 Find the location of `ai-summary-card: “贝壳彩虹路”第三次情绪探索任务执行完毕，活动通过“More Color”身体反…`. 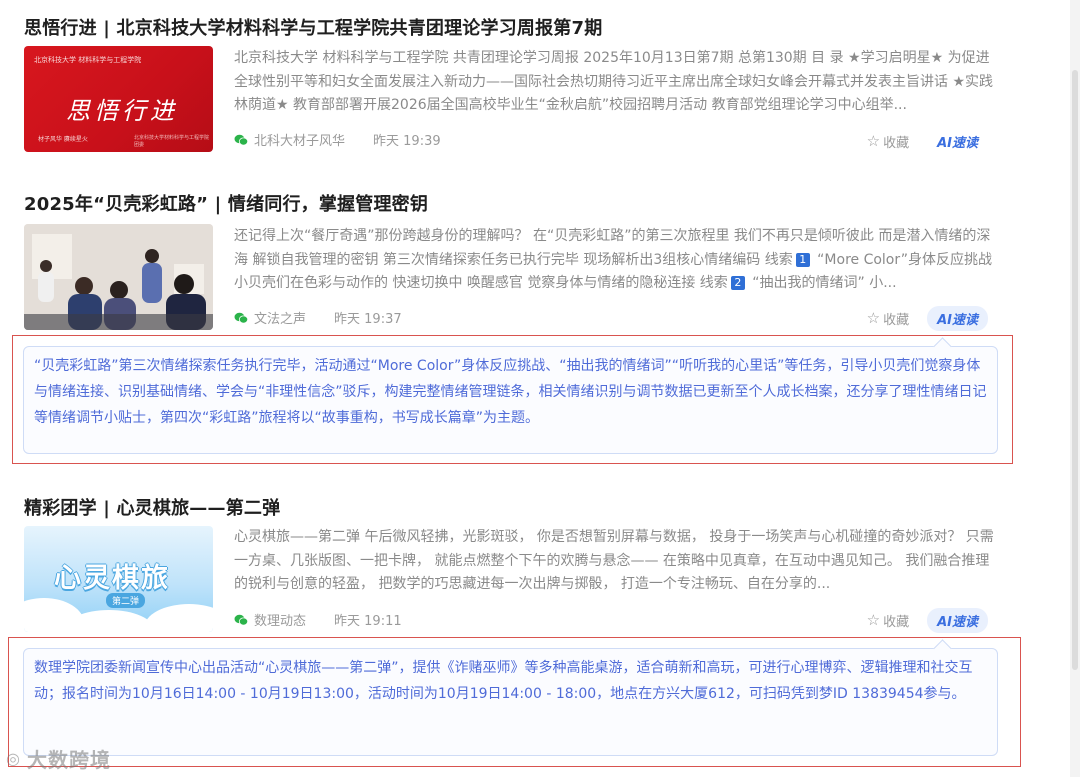

ai-summary-card: “贝壳彩虹路”第三次情绪探索任务执行完毕，活动通过“More Color”身体反… is located at coordinates (510, 395).